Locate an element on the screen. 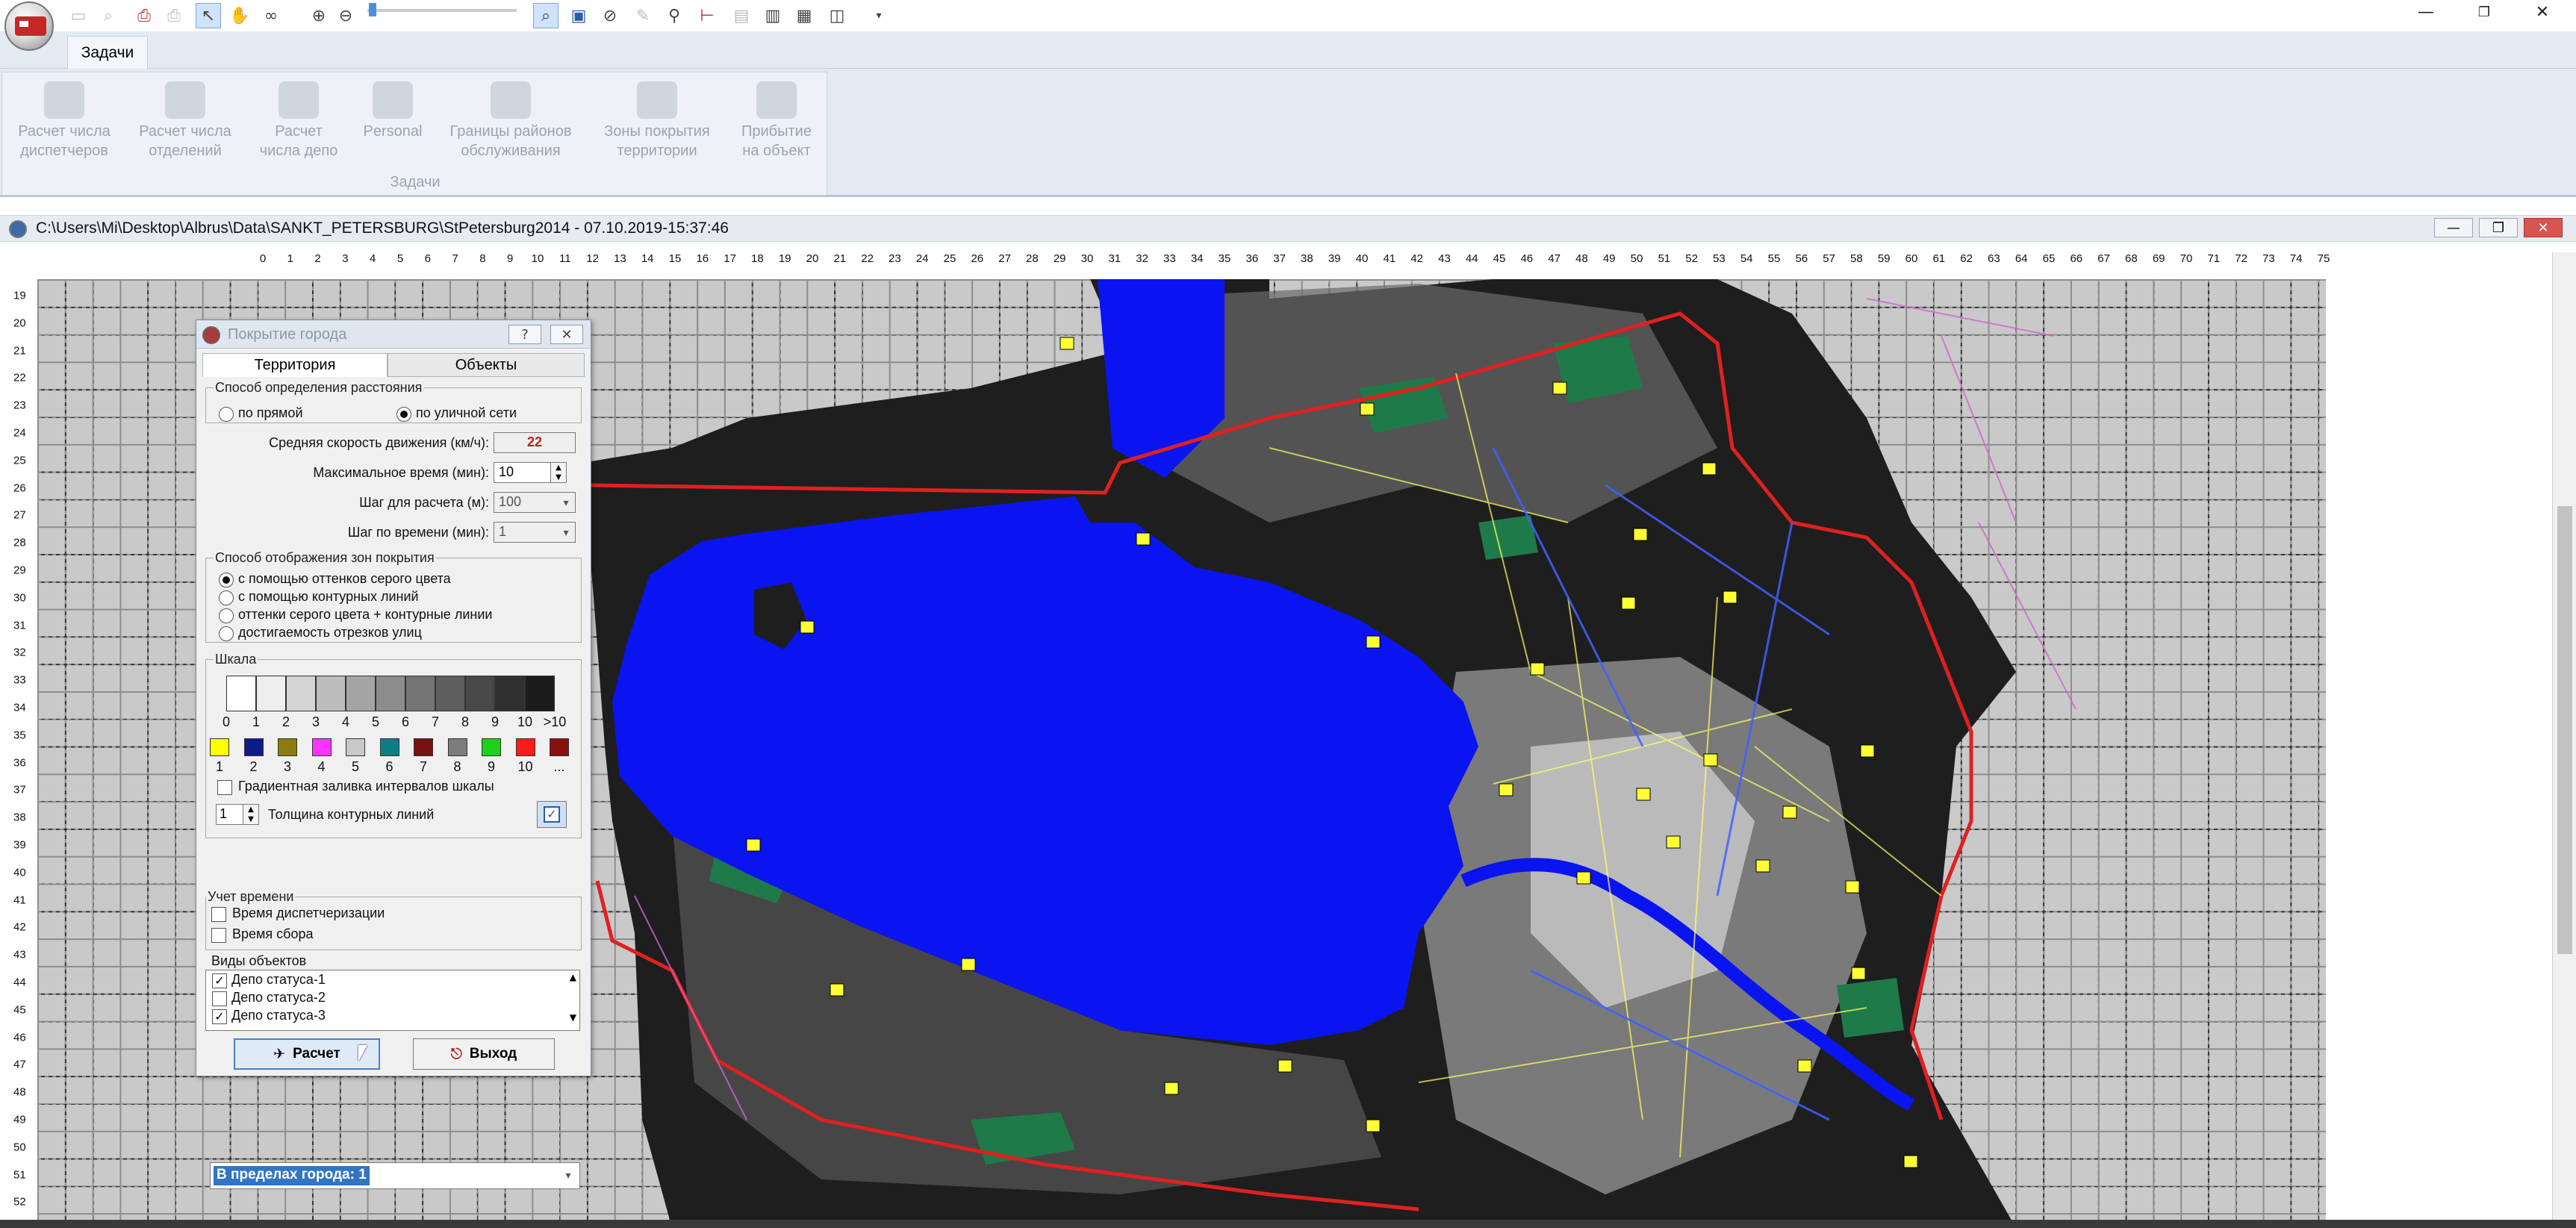  radio-street-reachability is located at coordinates (226, 633).